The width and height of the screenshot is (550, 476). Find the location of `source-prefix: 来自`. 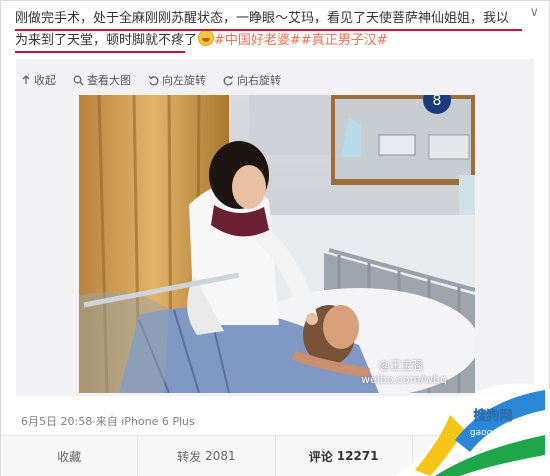

source-prefix: 来自 is located at coordinates (106, 421).